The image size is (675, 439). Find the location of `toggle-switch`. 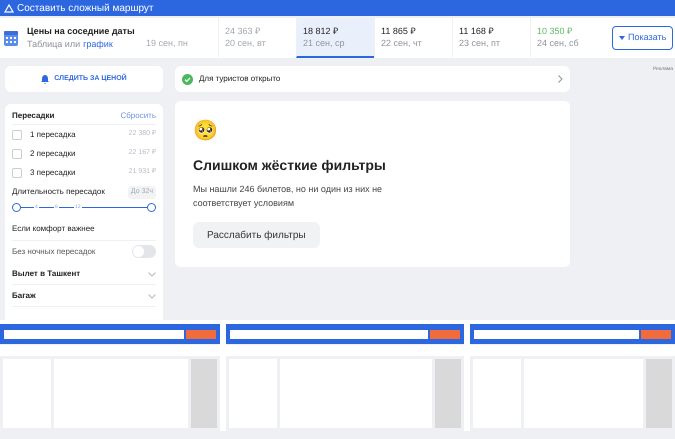

toggle-switch is located at coordinates (144, 251).